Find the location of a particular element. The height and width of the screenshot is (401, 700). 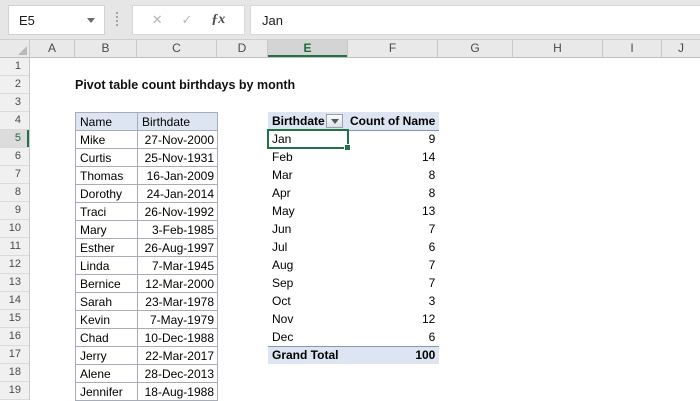

pivot-month-cell: Apr is located at coordinates (308, 193).